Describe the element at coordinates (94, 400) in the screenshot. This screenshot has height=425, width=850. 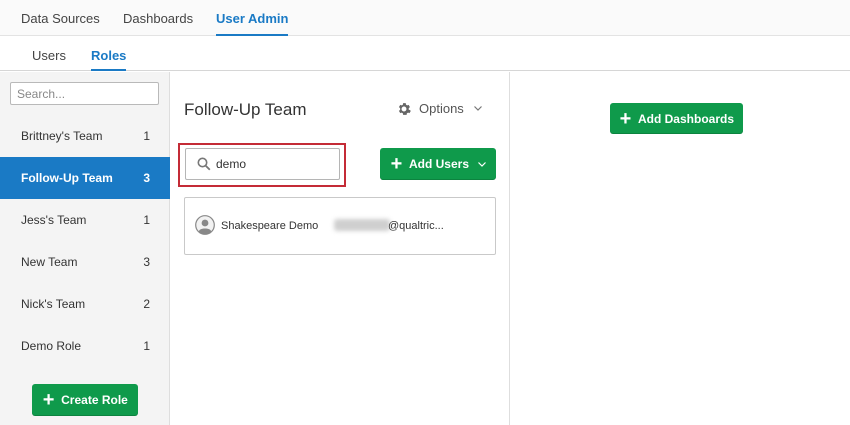
I see `create-role-label: Create Role` at that location.